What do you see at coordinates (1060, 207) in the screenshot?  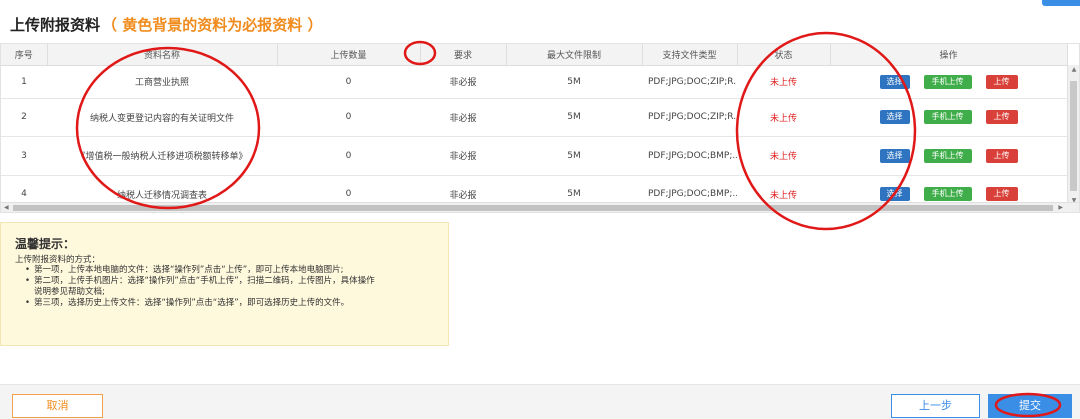 I see `scroll-right-arrow-icon: ▶` at bounding box center [1060, 207].